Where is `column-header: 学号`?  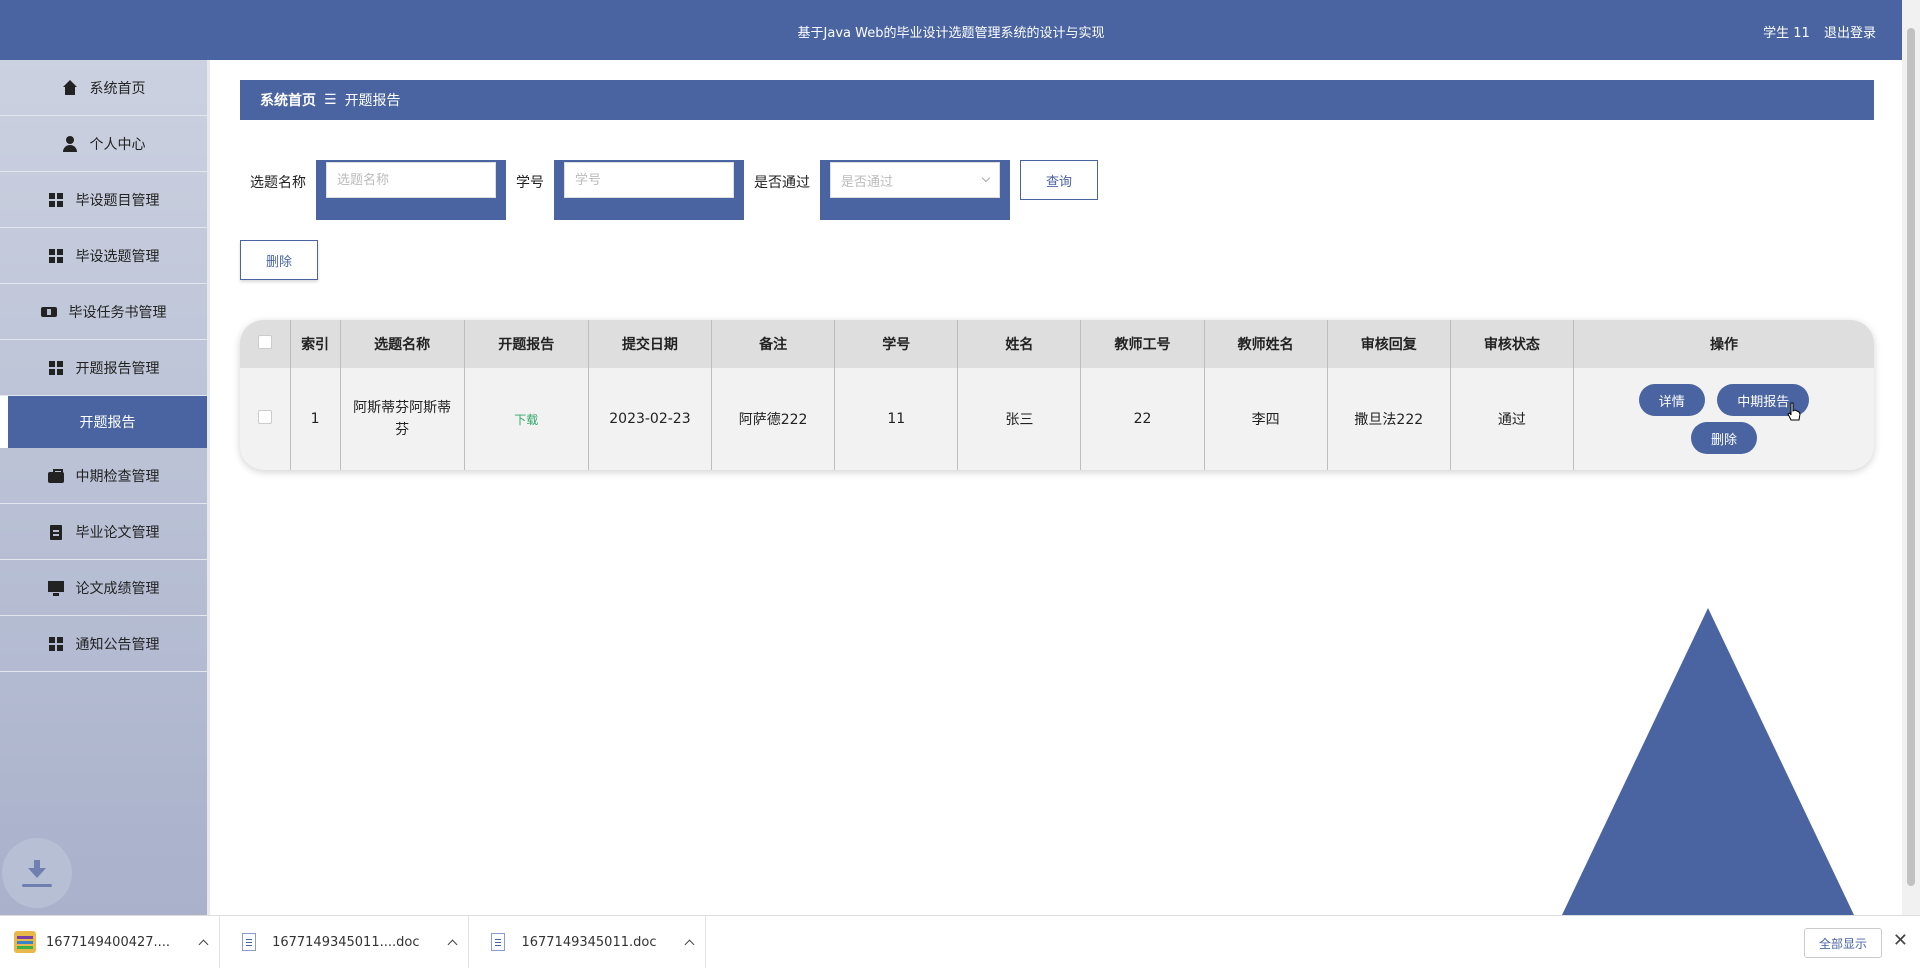 column-header: 学号 is located at coordinates (896, 344).